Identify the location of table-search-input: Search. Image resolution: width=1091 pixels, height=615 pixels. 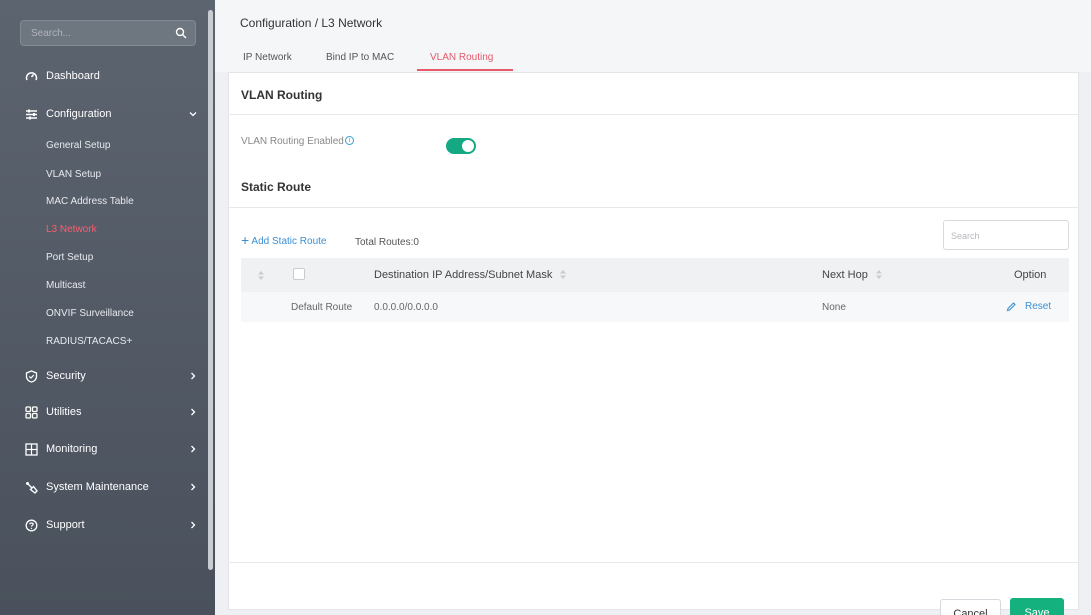
(1006, 235).